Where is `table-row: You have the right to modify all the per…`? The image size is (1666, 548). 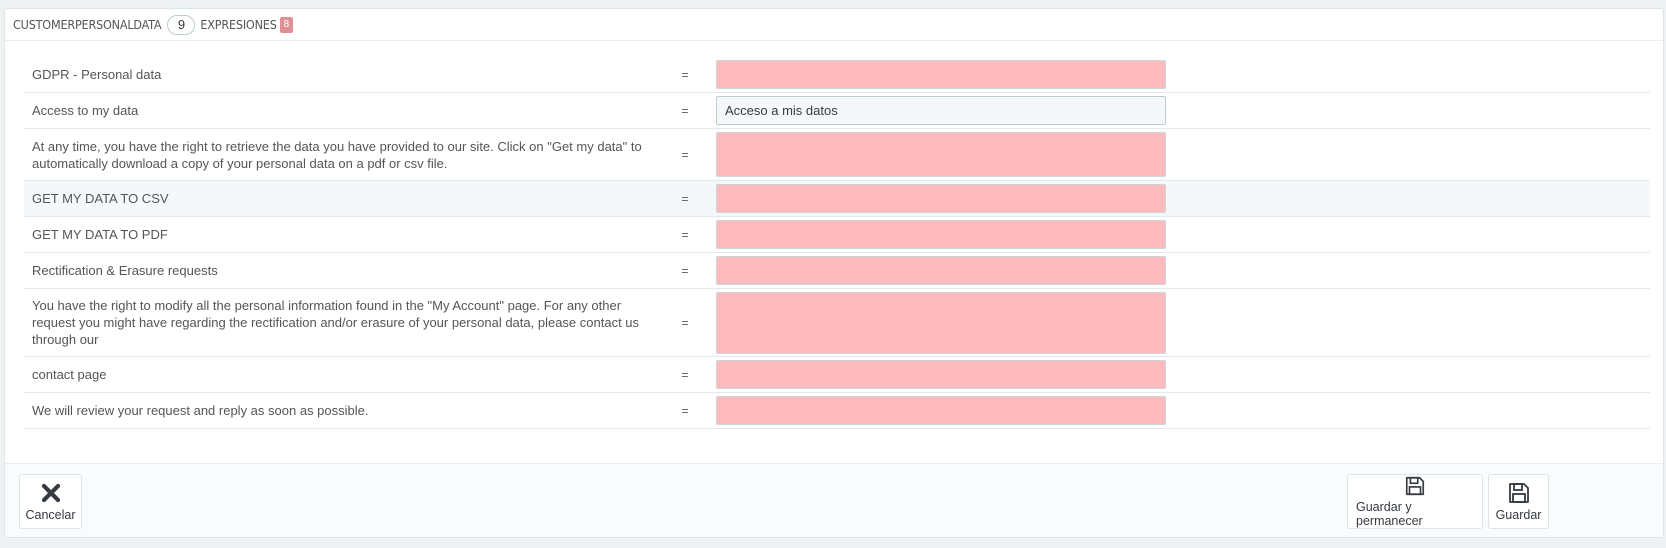
table-row: You have the right to modify all the per… is located at coordinates (837, 323).